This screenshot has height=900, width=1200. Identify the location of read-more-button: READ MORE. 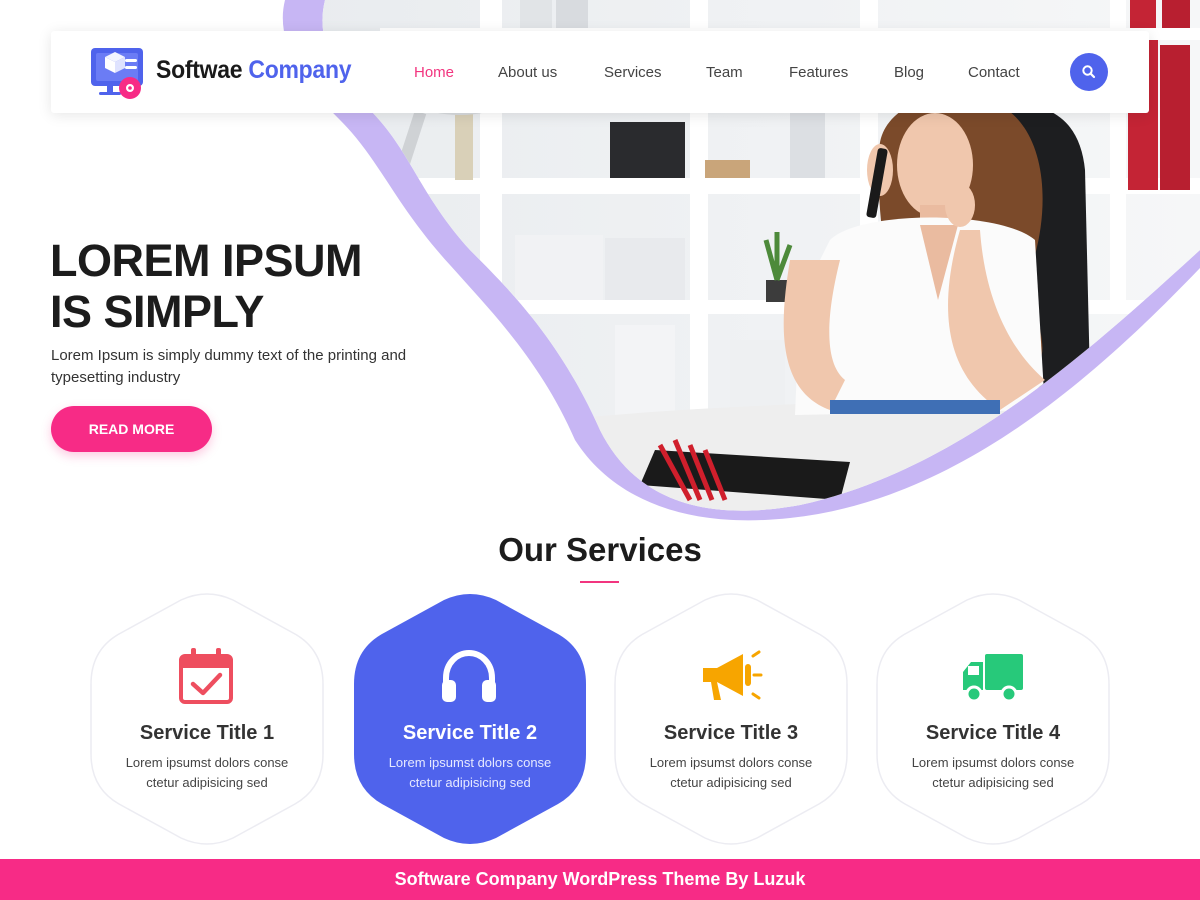
(131, 429).